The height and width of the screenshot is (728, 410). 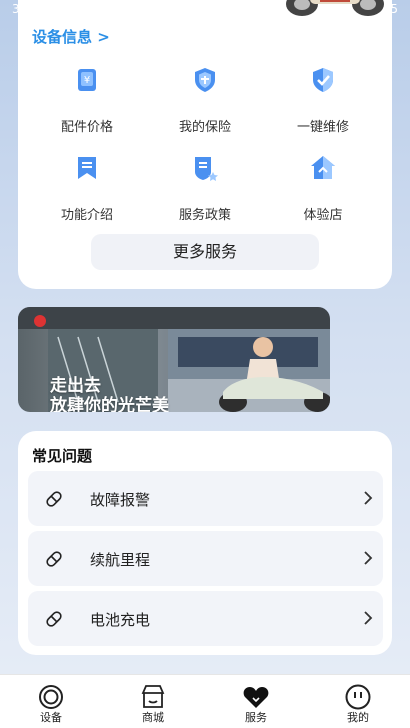 What do you see at coordinates (87, 168) in the screenshot?
I see `bookmark-icon` at bounding box center [87, 168].